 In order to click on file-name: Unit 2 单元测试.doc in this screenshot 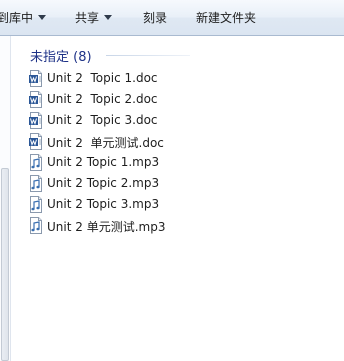, I will do `click(105, 143)`.